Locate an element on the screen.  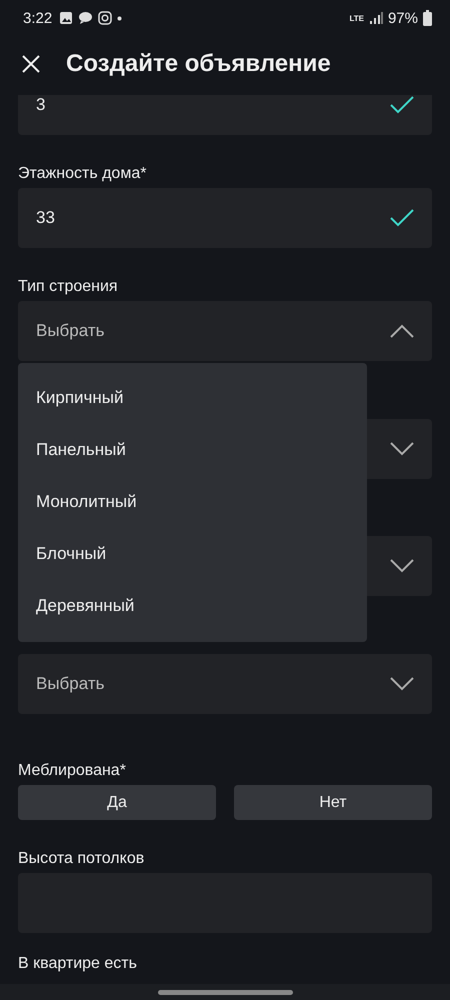
field-label: Этажность дома* is located at coordinates (82, 173).